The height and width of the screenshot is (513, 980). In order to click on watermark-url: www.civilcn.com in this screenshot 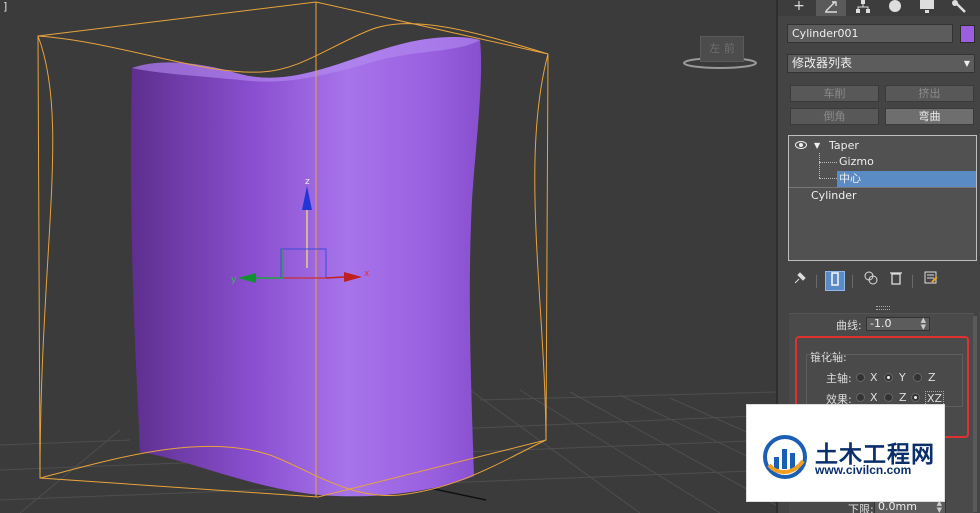, I will do `click(863, 470)`.